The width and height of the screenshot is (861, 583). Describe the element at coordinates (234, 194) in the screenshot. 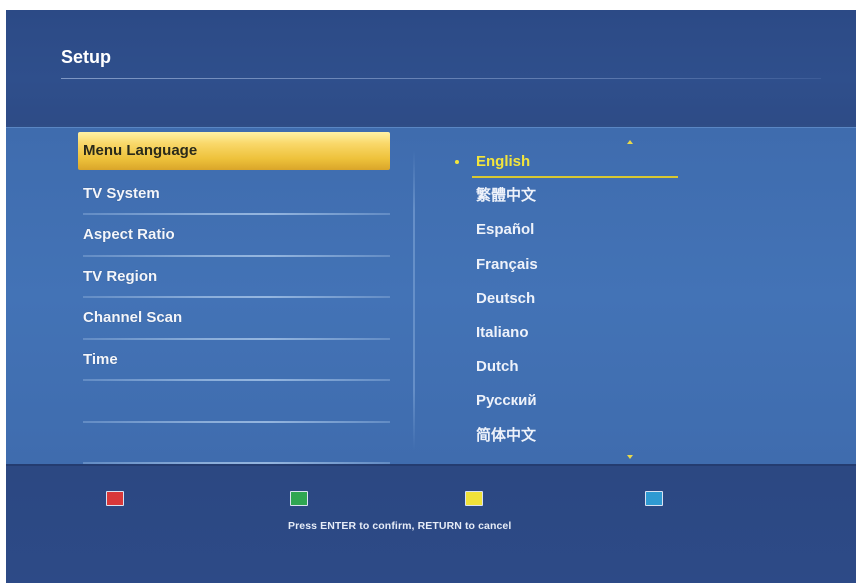

I see `menu-item-tv-system: TV System` at that location.